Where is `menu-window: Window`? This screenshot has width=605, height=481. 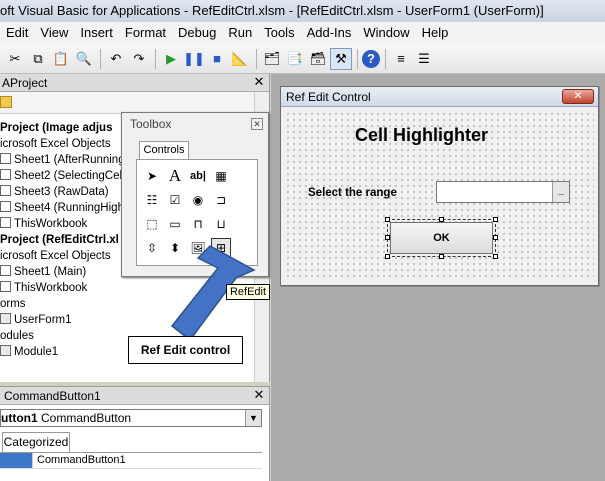
menu-window: Window is located at coordinates (386, 33).